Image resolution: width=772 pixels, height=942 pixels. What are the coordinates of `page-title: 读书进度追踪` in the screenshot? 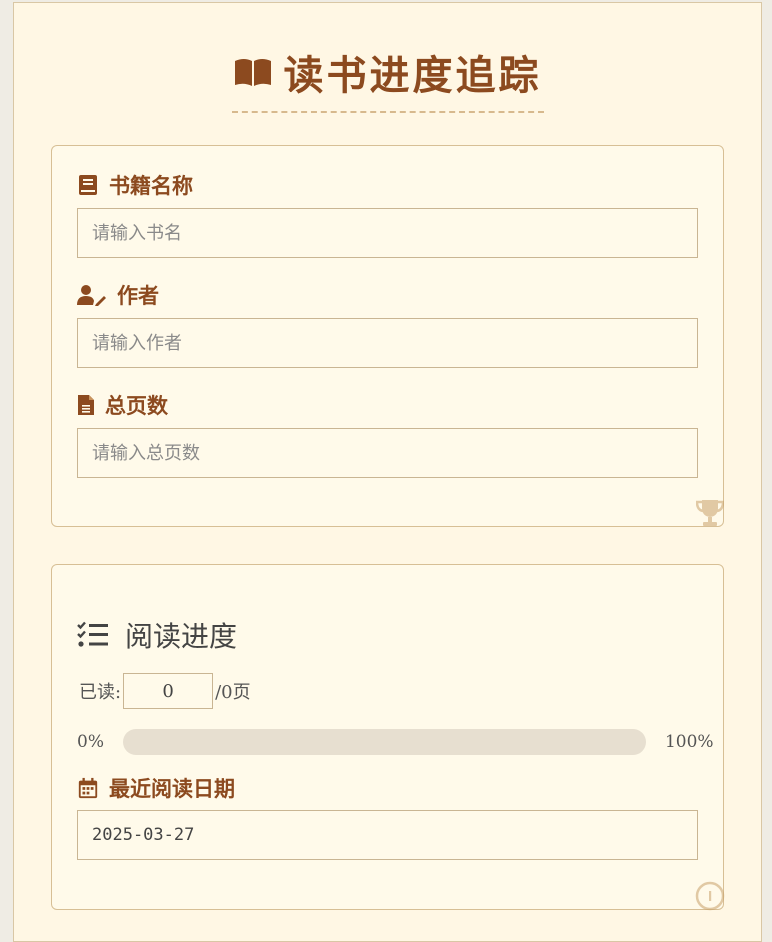 It's located at (387, 78).